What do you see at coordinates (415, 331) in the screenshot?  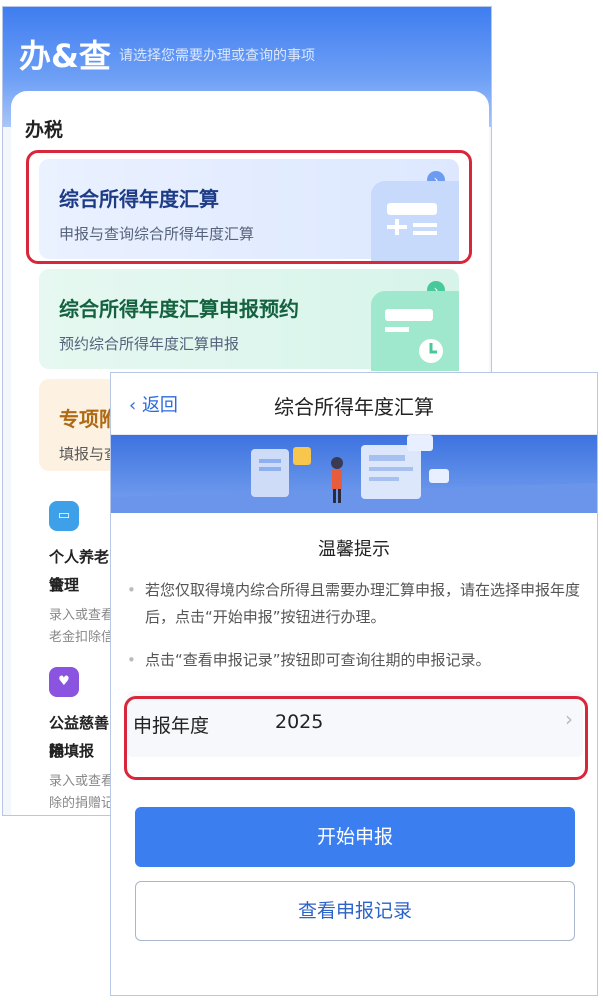 I see `calendar-clock-icon` at bounding box center [415, 331].